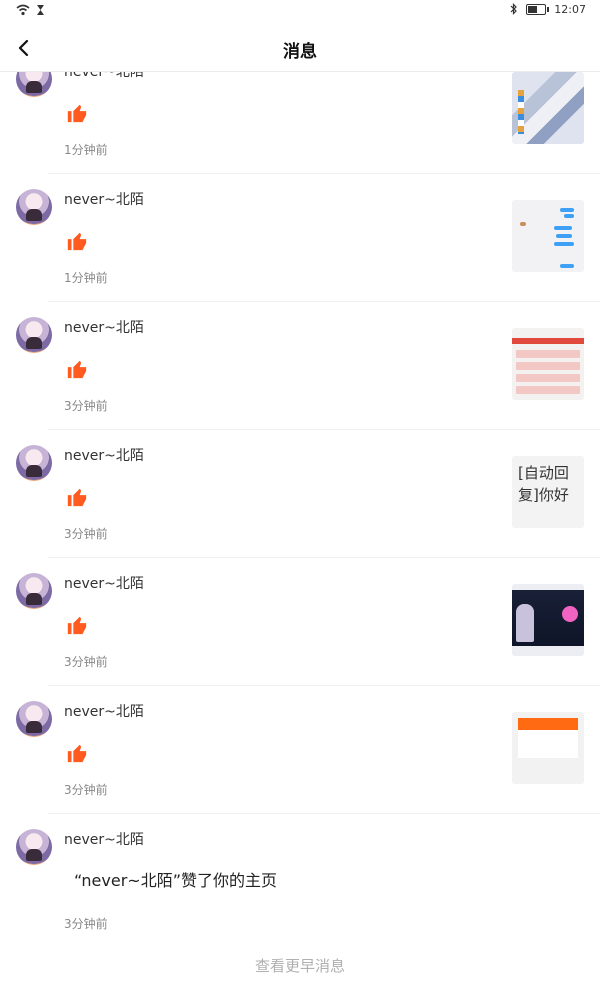  I want to click on post-thumbnail: [自动回复]你好, so click(548, 492).